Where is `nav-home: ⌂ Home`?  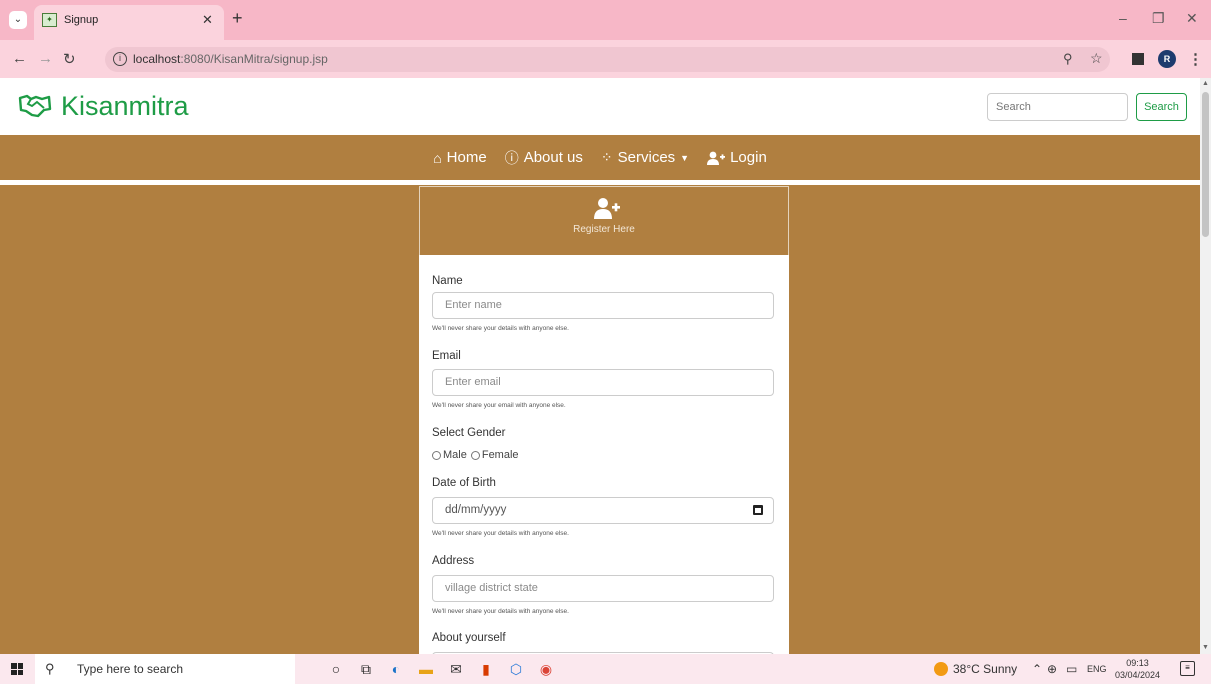
nav-home: ⌂ Home is located at coordinates (459, 157).